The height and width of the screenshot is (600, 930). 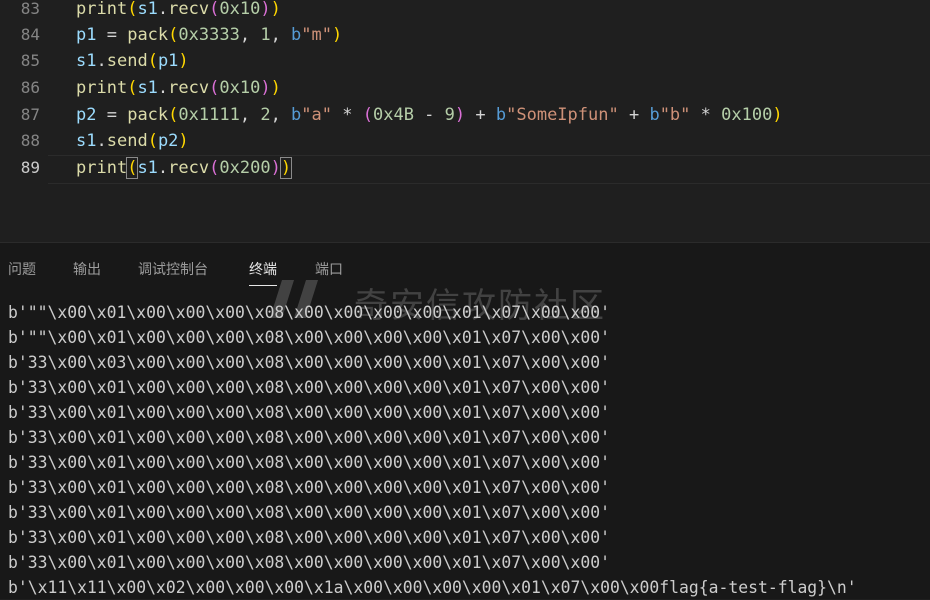 I want to click on line-number: 83, so click(x=30, y=9).